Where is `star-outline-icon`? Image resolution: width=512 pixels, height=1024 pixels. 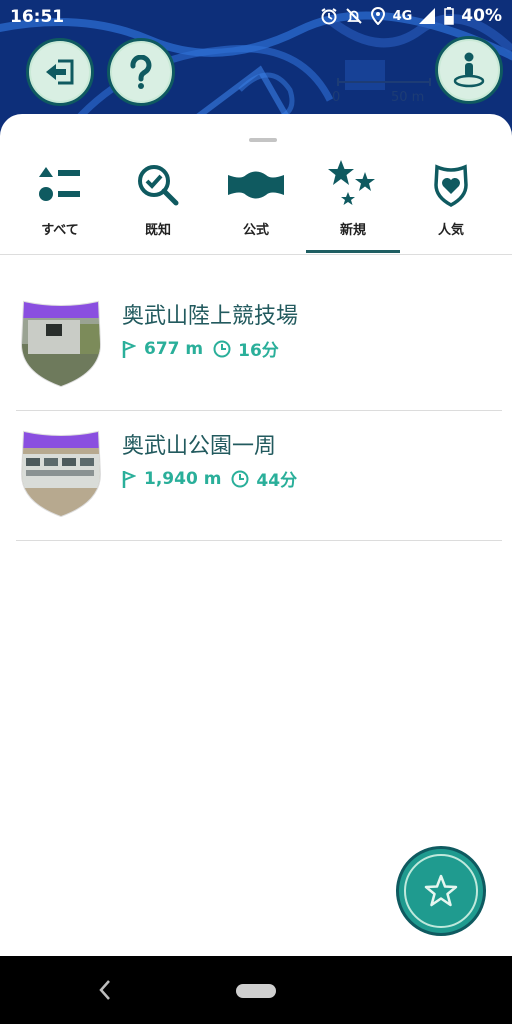
star-outline-icon is located at coordinates (441, 890).